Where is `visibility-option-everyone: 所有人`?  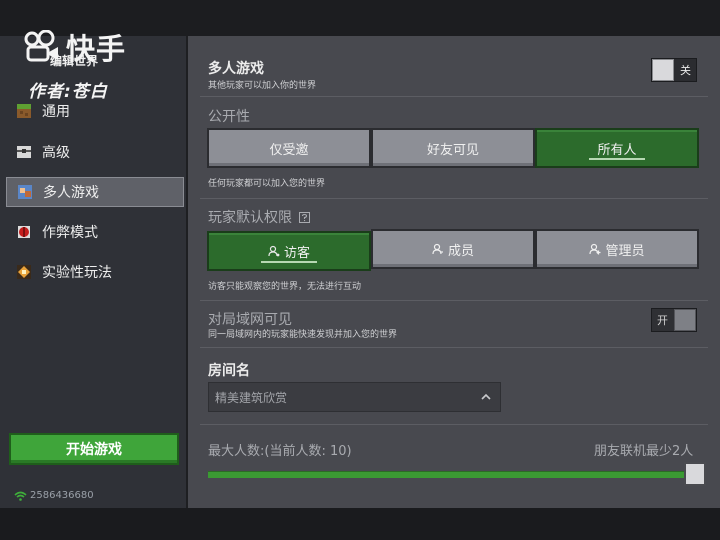 visibility-option-everyone: 所有人 is located at coordinates (617, 148).